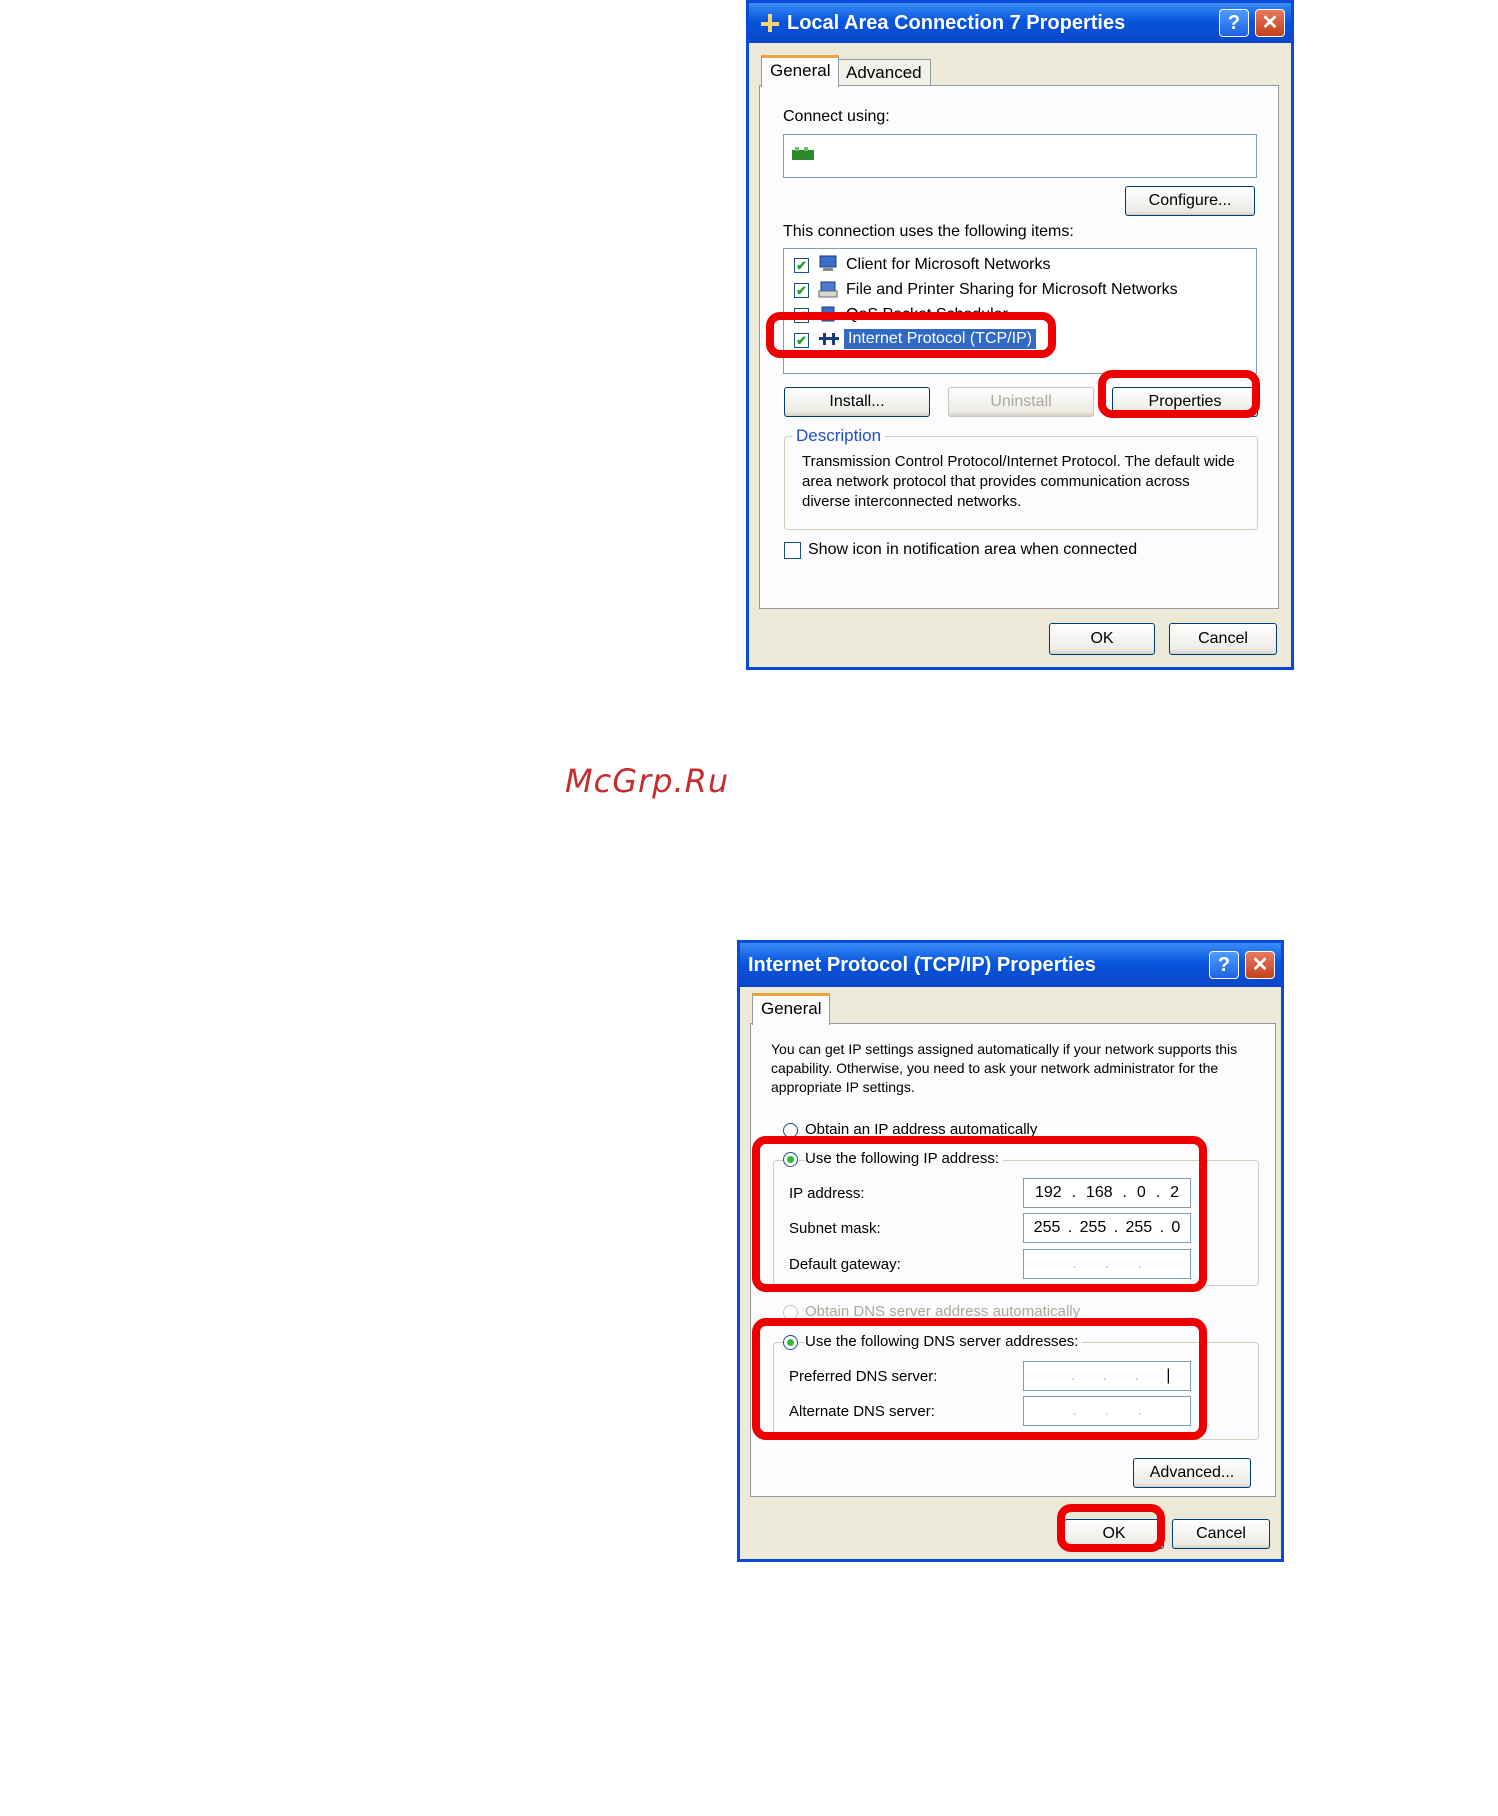  I want to click on description-title: Description, so click(839, 436).